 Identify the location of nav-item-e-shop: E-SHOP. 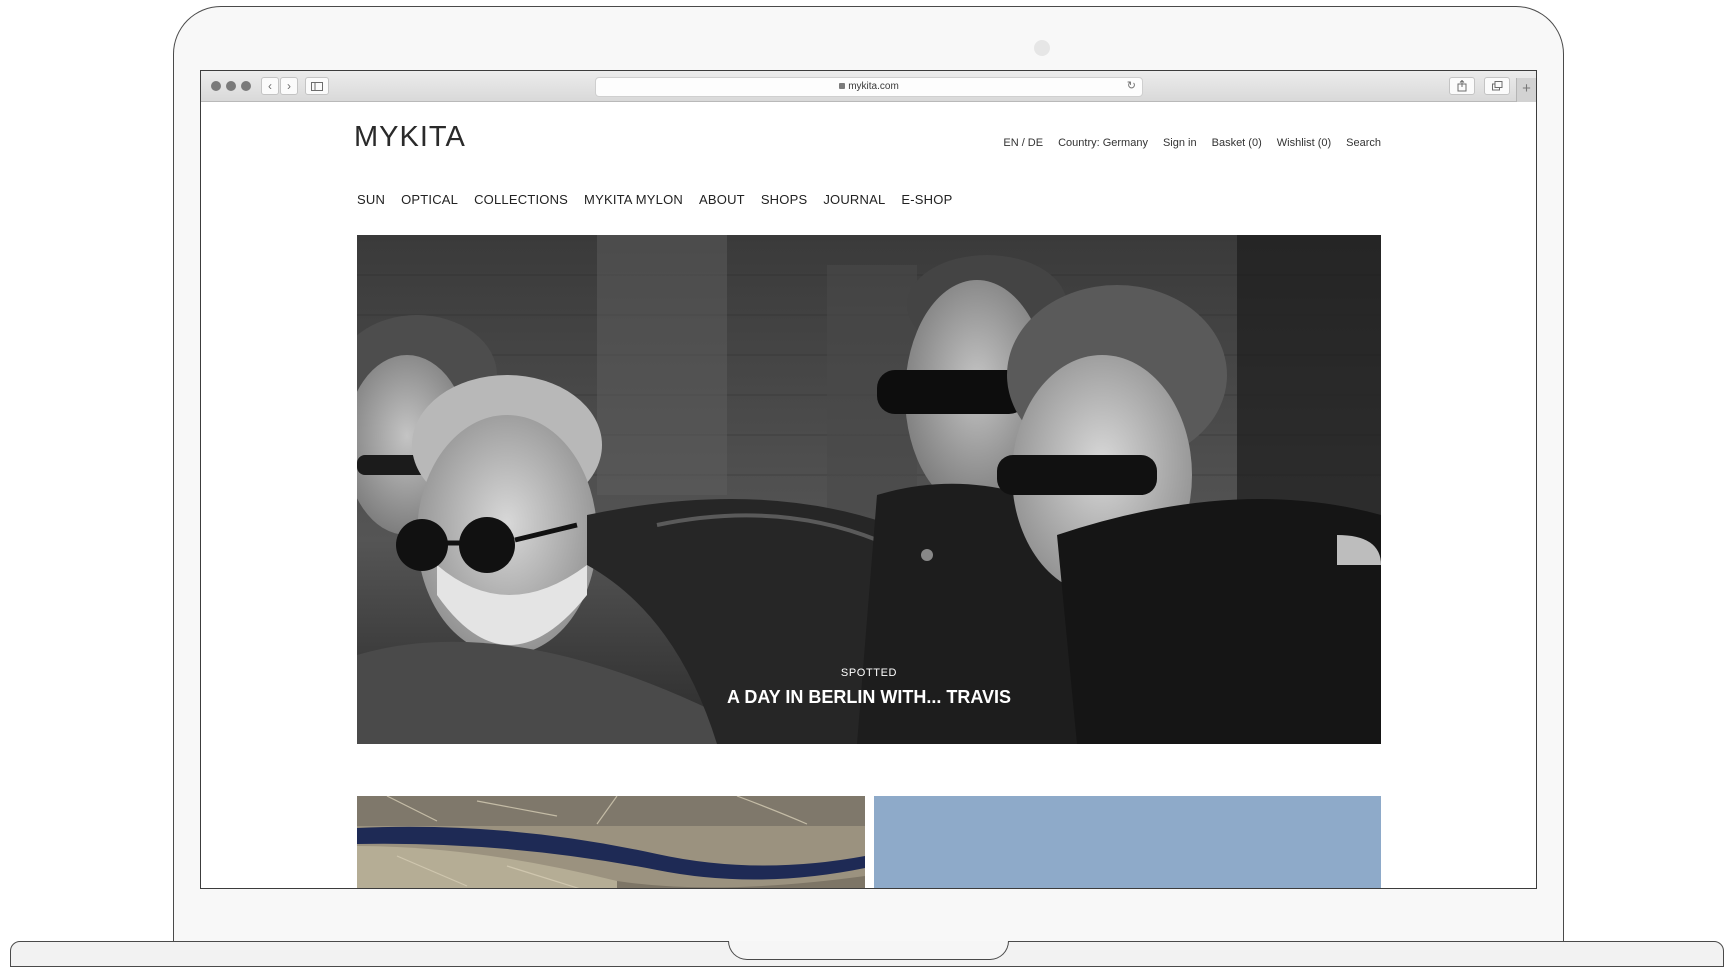
(926, 199).